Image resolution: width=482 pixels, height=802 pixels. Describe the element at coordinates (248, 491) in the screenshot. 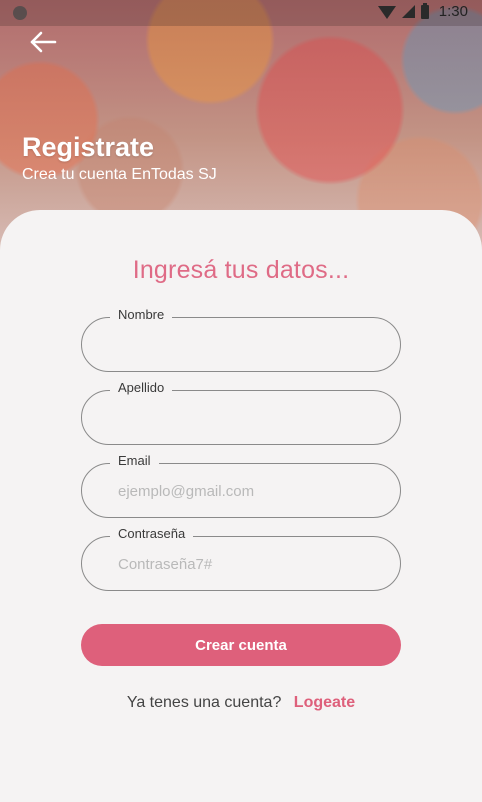

I see `email-input` at that location.